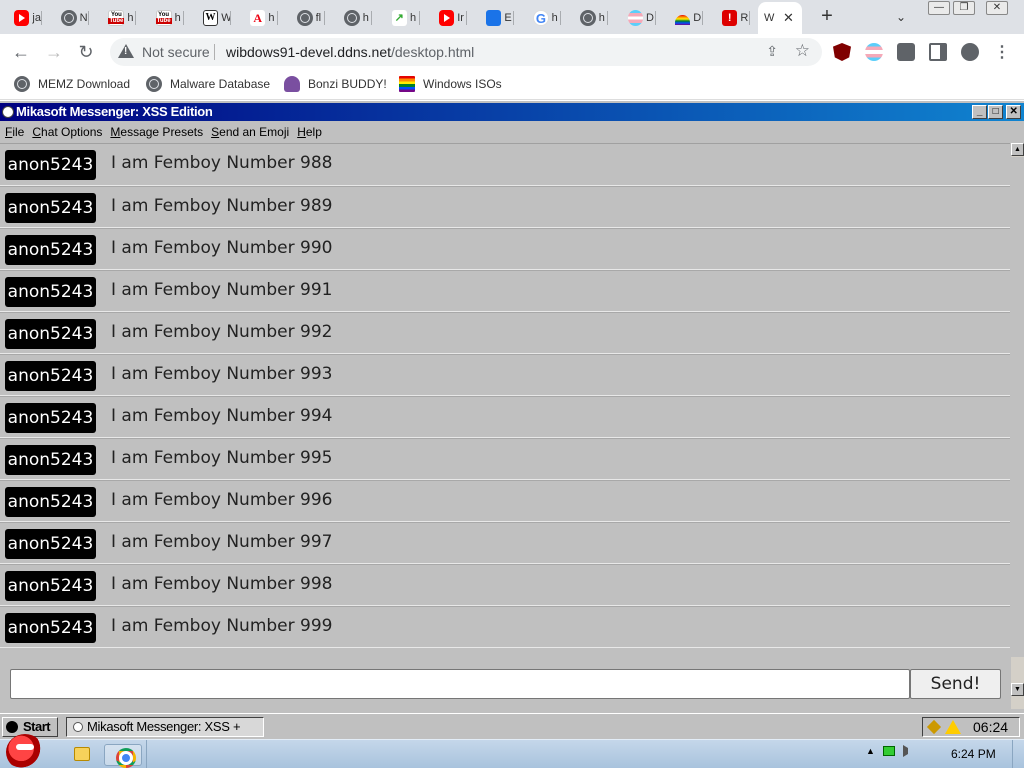 The height and width of the screenshot is (768, 1024). What do you see at coordinates (176, 52) in the screenshot?
I see `security-status: Not secure` at bounding box center [176, 52].